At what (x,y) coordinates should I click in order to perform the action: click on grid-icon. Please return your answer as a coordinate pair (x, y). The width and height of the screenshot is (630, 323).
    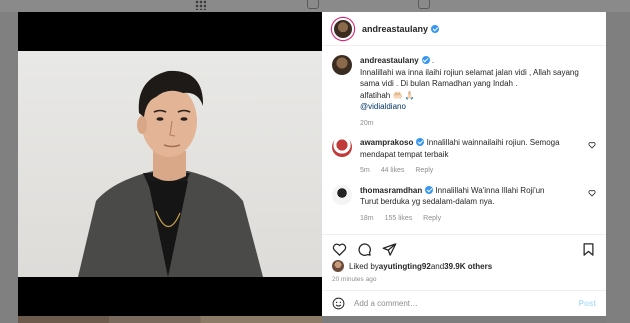
    Looking at the image, I should click on (200, 5).